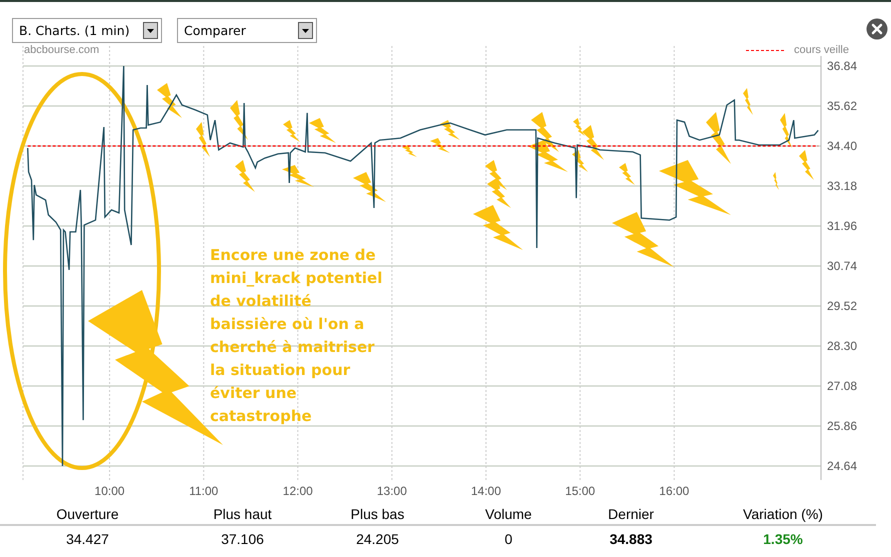  What do you see at coordinates (783, 539) in the screenshot?
I see `stat-value: 1.35%` at bounding box center [783, 539].